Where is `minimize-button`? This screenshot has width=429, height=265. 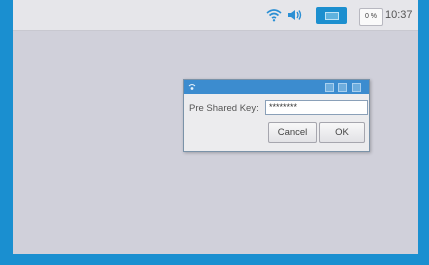 minimize-button is located at coordinates (329, 87).